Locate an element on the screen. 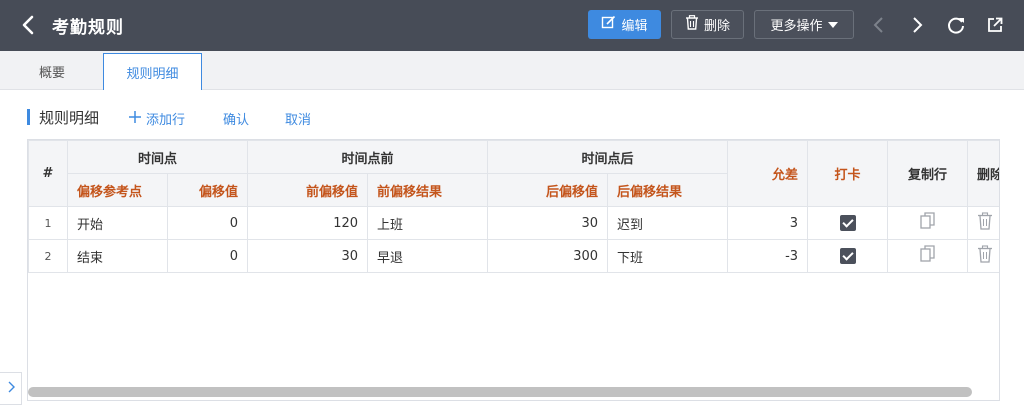 This screenshot has height=405, width=1024. pre-offset-cell: 120 is located at coordinates (308, 223).